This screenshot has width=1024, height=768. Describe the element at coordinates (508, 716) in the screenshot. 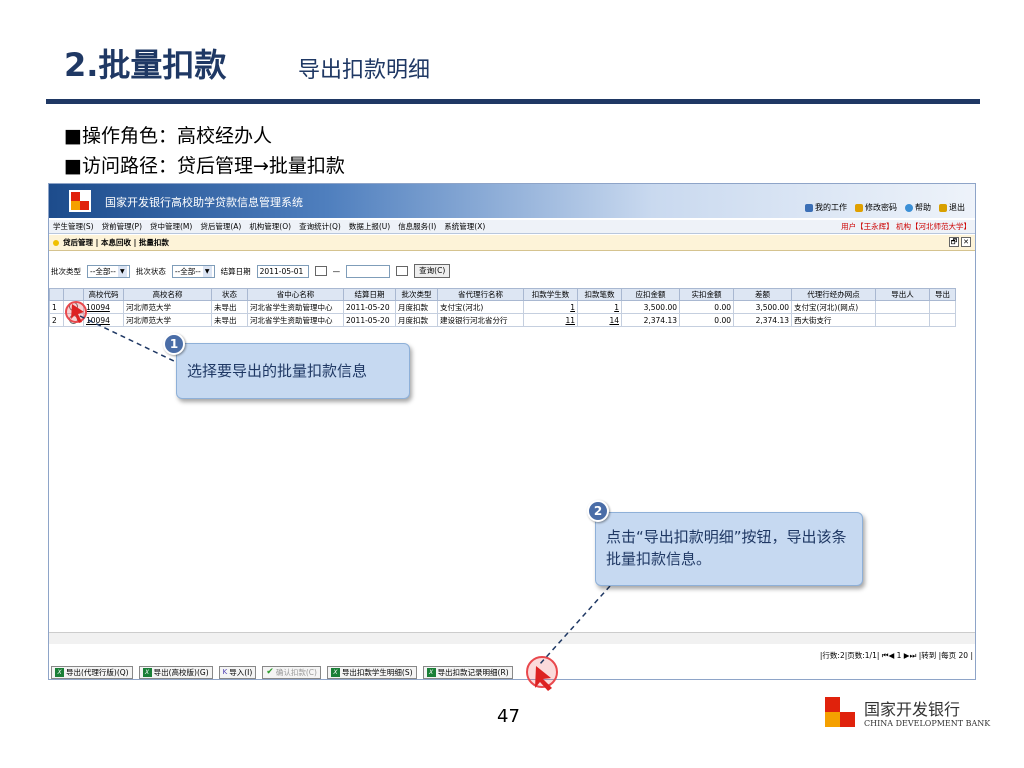

I see `page-number: 47` at that location.